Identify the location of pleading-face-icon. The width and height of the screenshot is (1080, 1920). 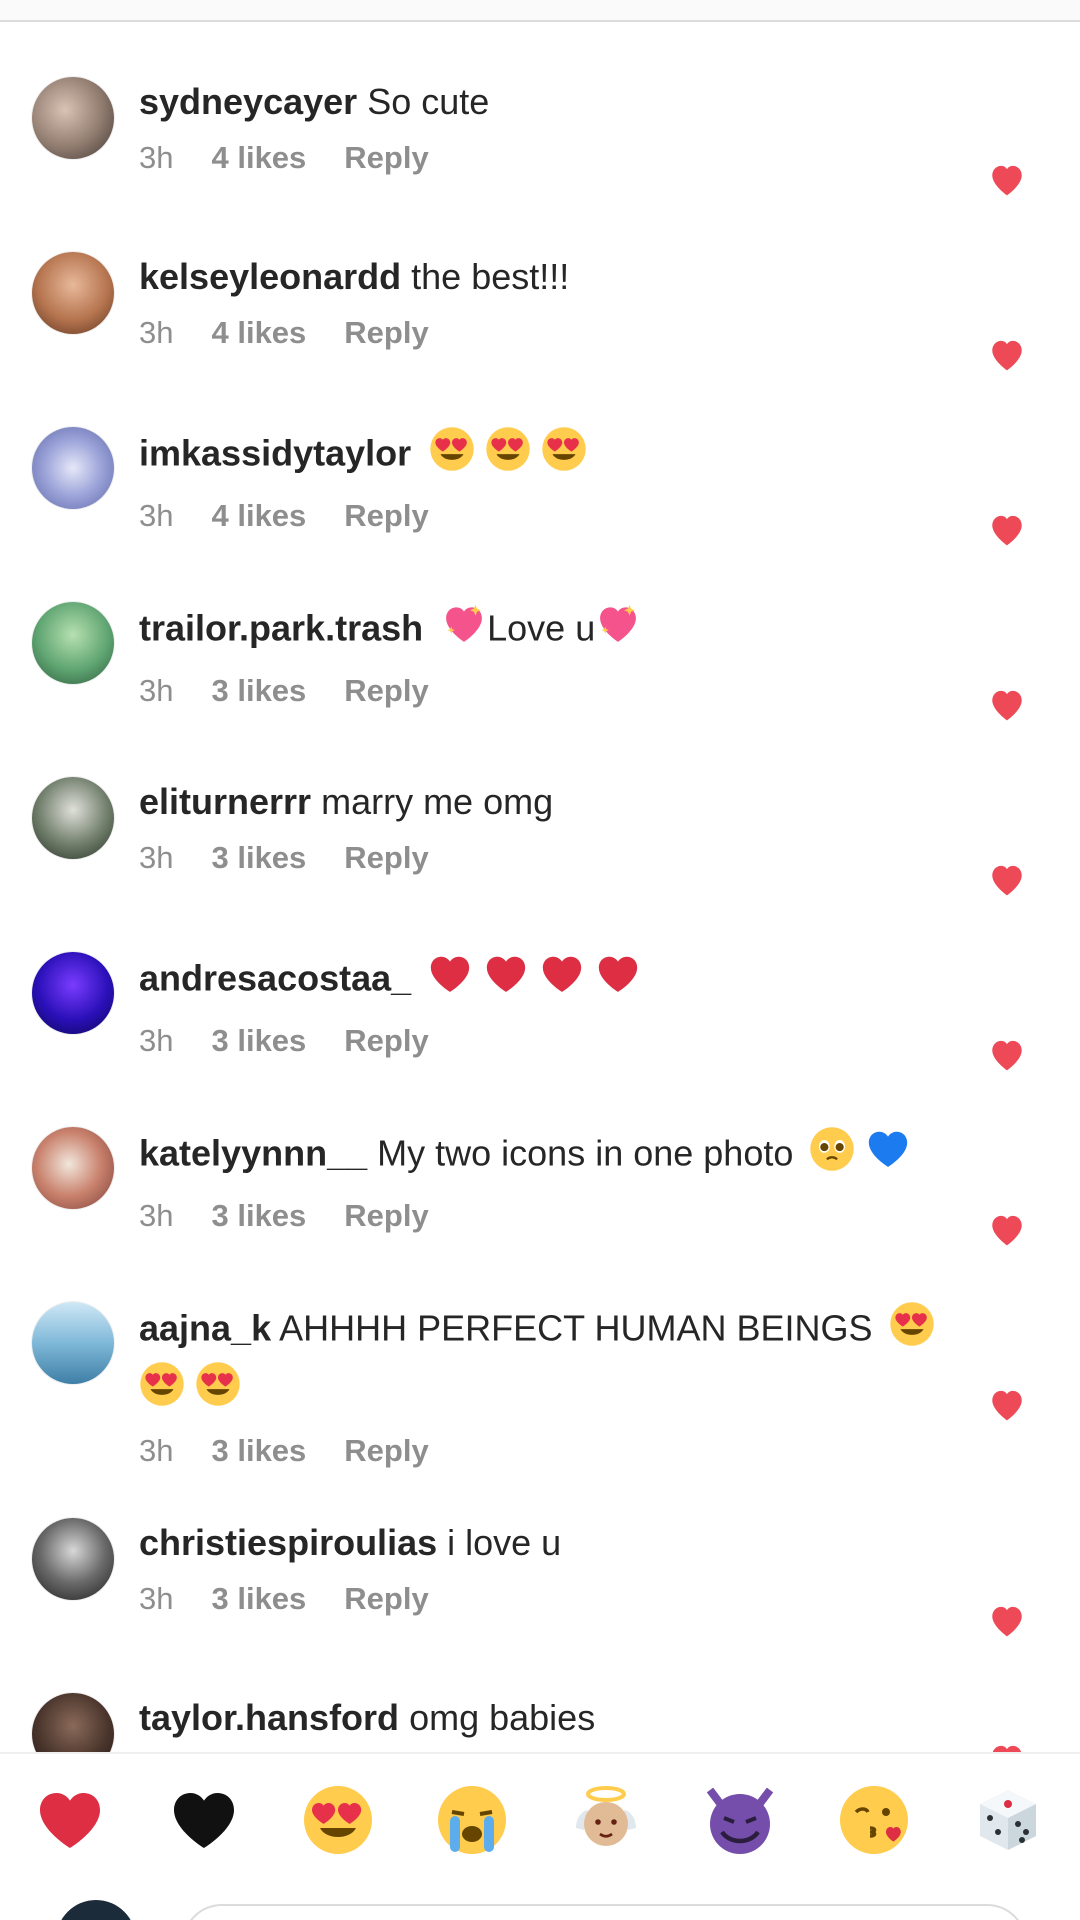
(832, 1156).